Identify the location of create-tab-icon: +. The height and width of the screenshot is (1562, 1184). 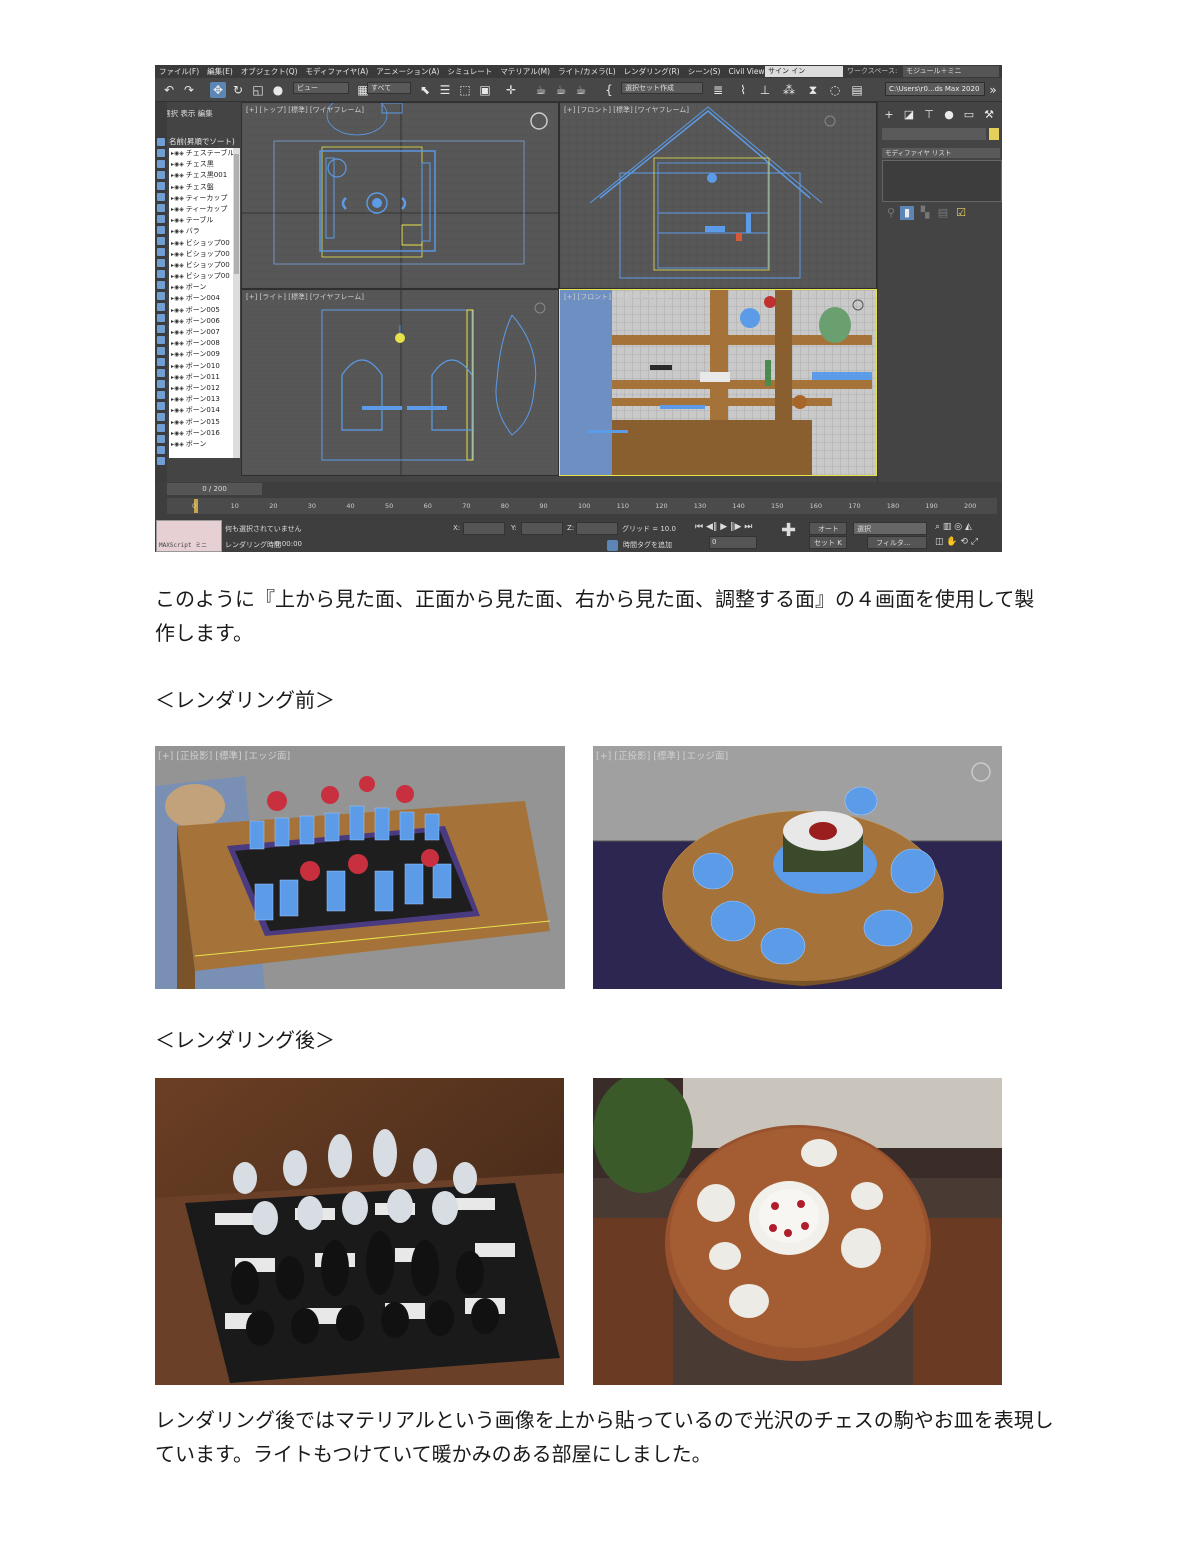
(889, 115).